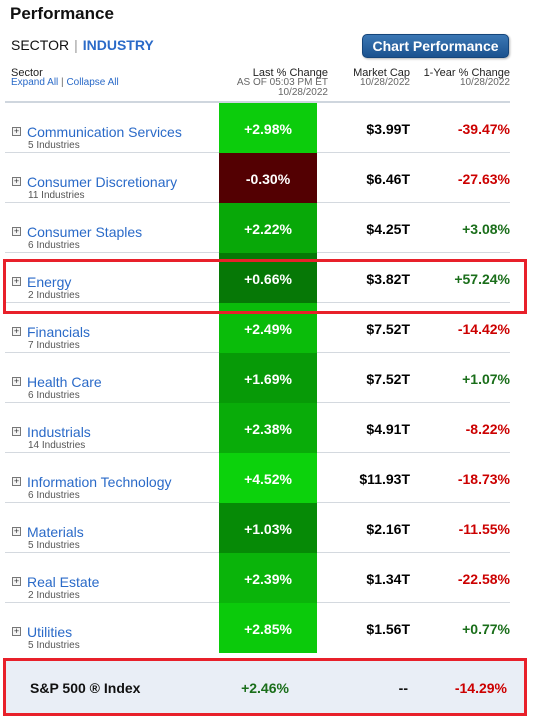 Image resolution: width=533 pixels, height=721 pixels. What do you see at coordinates (49, 632) in the screenshot?
I see `sector-name-link: Utilities` at bounding box center [49, 632].